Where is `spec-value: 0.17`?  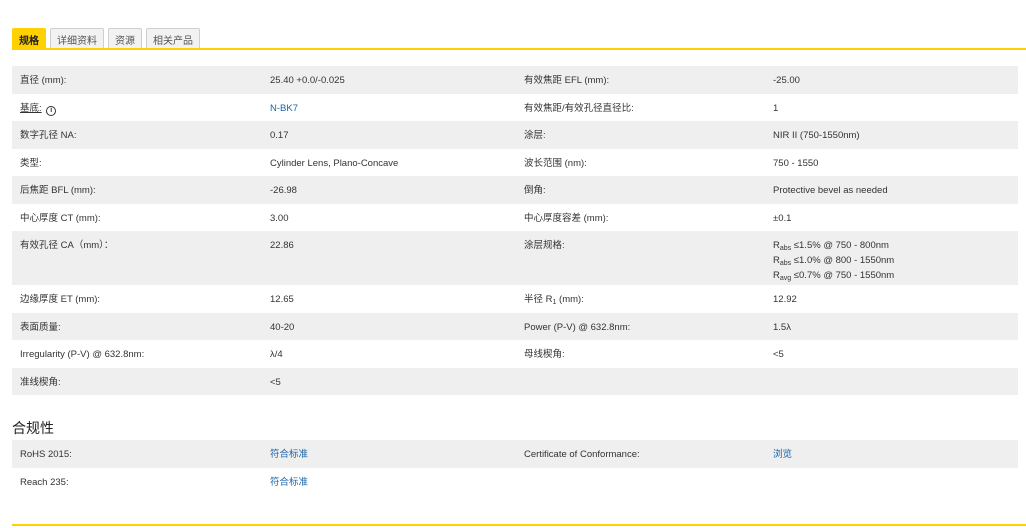
spec-value: 0.17 is located at coordinates (279, 135).